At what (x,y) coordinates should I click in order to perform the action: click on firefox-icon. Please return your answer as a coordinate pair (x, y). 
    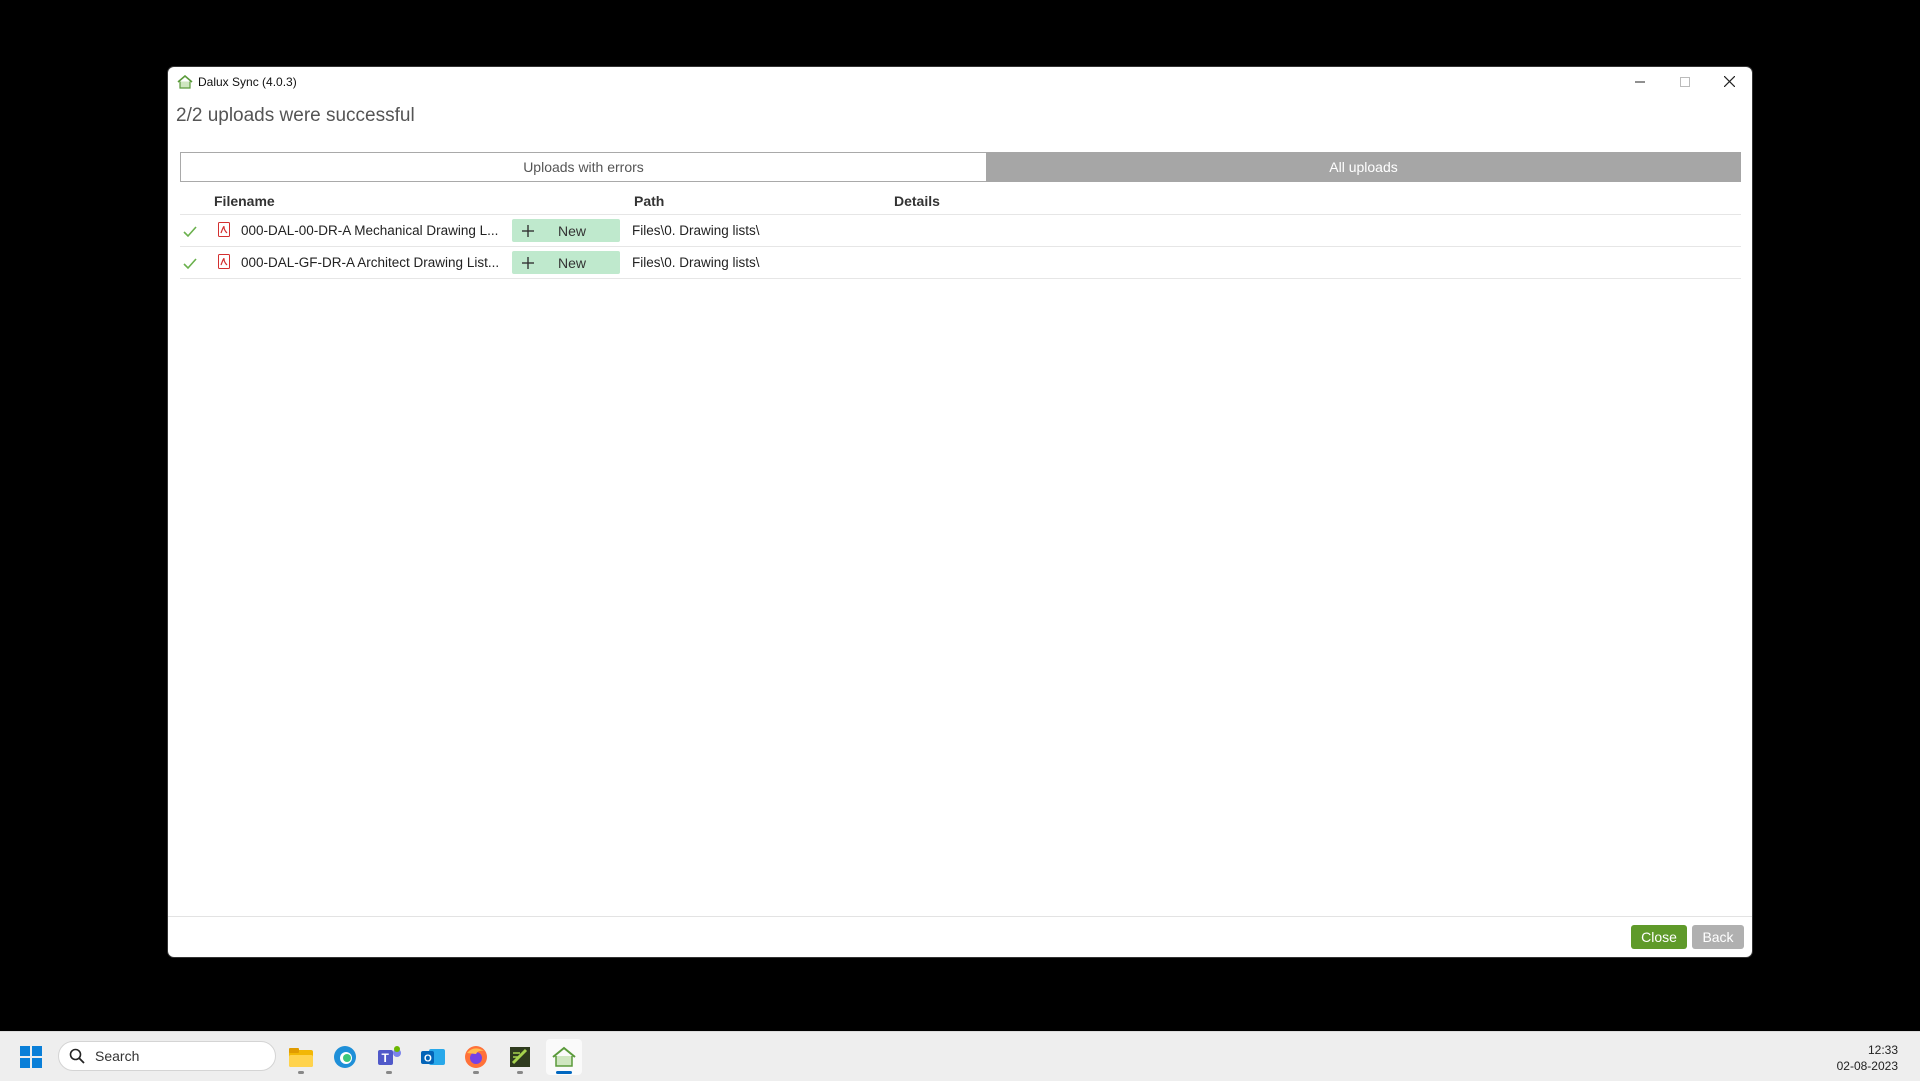
    Looking at the image, I should click on (476, 1057).